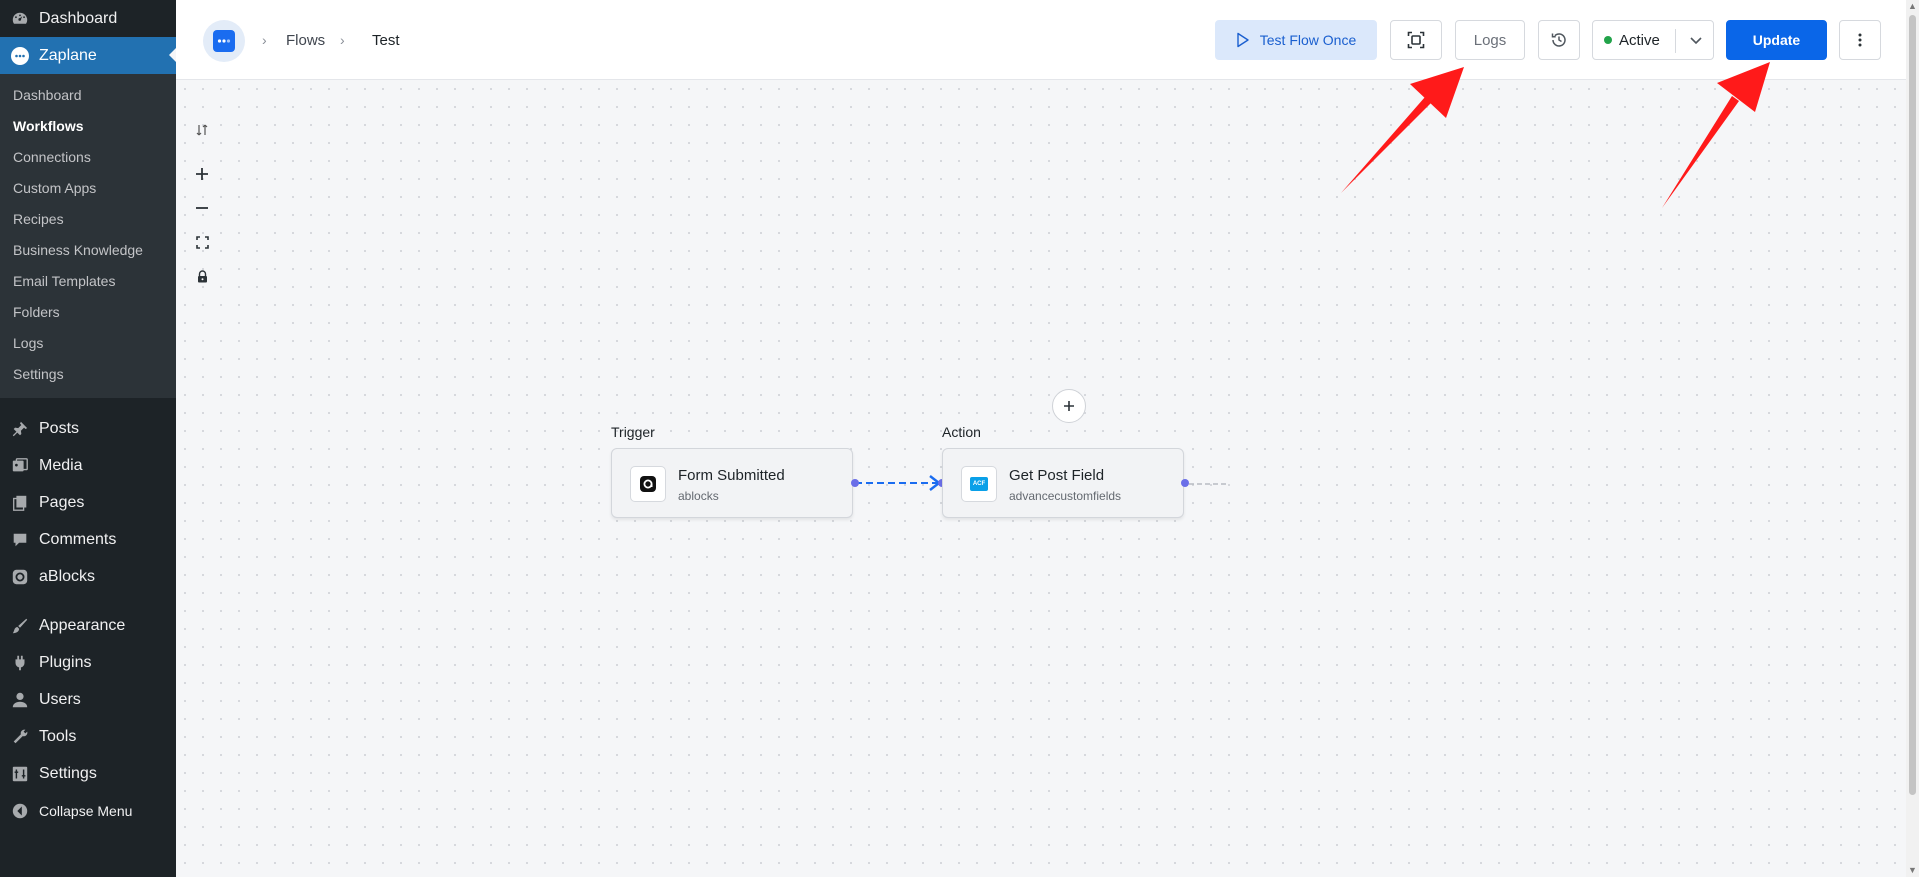 The height and width of the screenshot is (877, 1919). What do you see at coordinates (20, 540) in the screenshot?
I see `comment-icon` at bounding box center [20, 540].